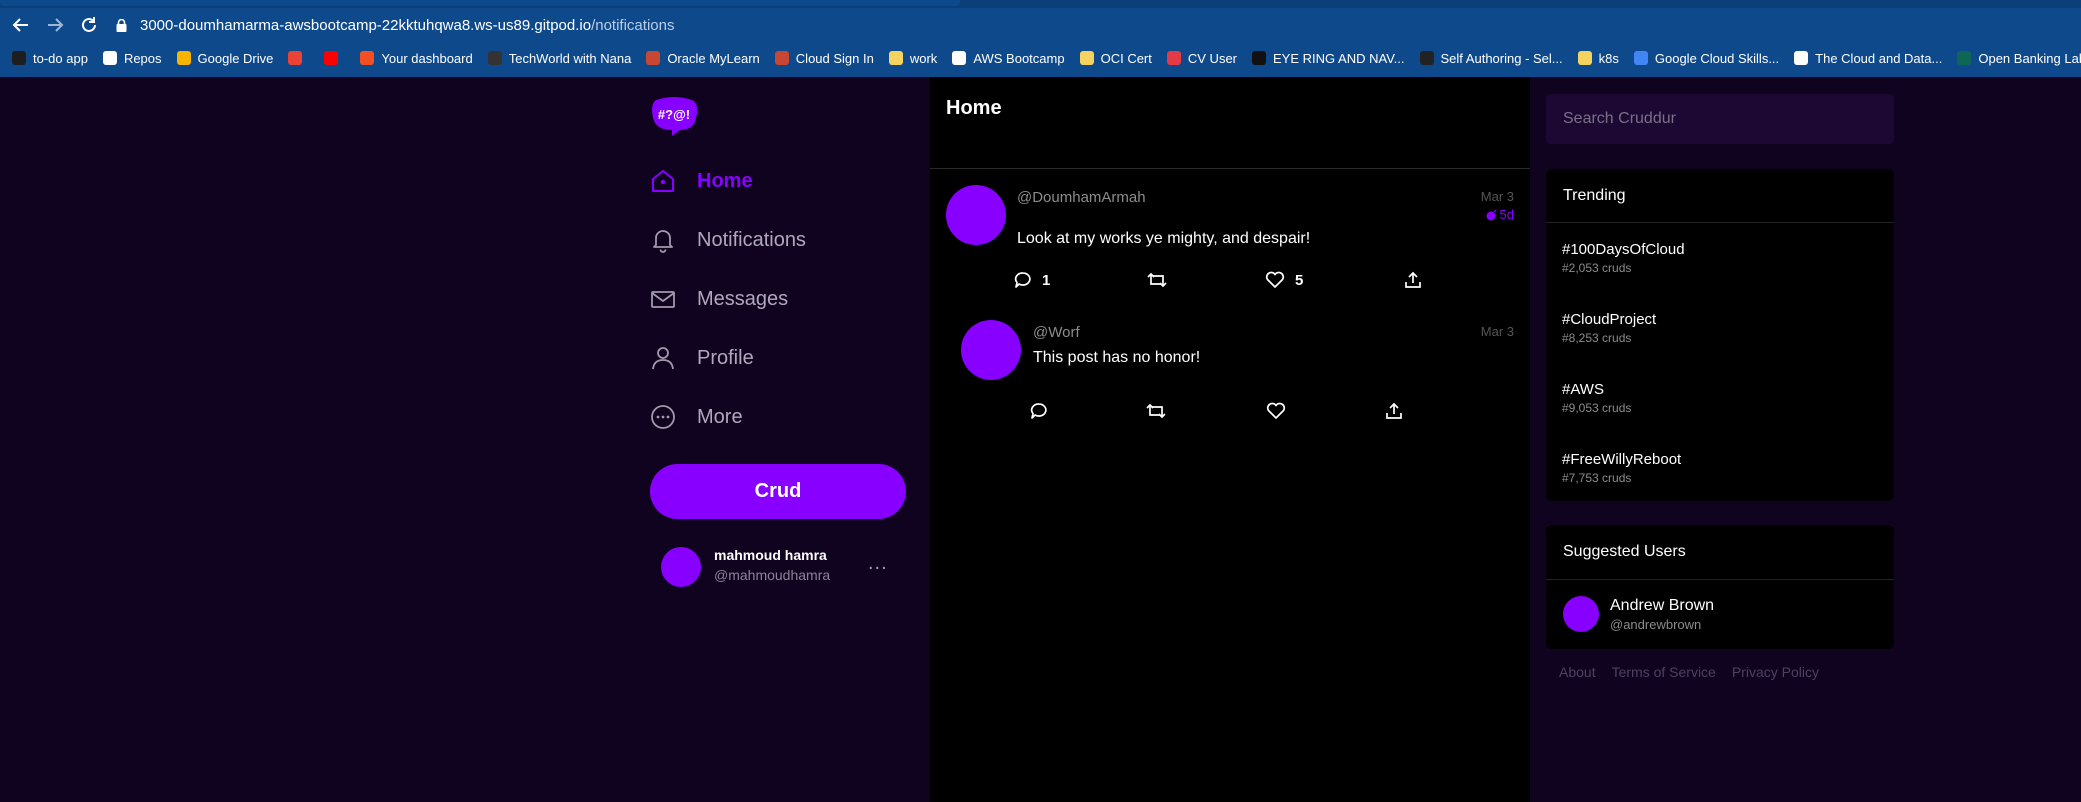 The image size is (2081, 802). What do you see at coordinates (790, 181) in the screenshot?
I see `sidebar-item-home: Home` at bounding box center [790, 181].